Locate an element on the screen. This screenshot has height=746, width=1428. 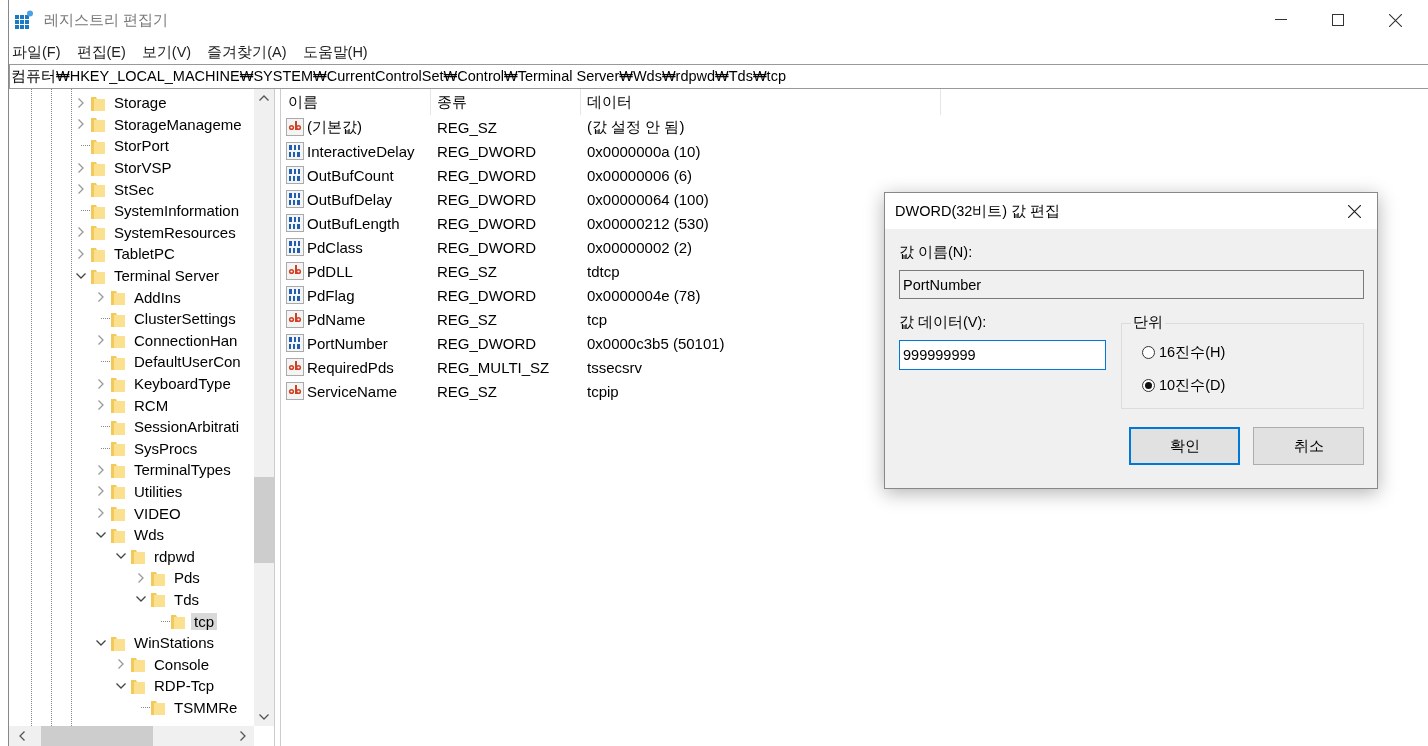
value-name-field: PortNumber is located at coordinates (1131, 284).